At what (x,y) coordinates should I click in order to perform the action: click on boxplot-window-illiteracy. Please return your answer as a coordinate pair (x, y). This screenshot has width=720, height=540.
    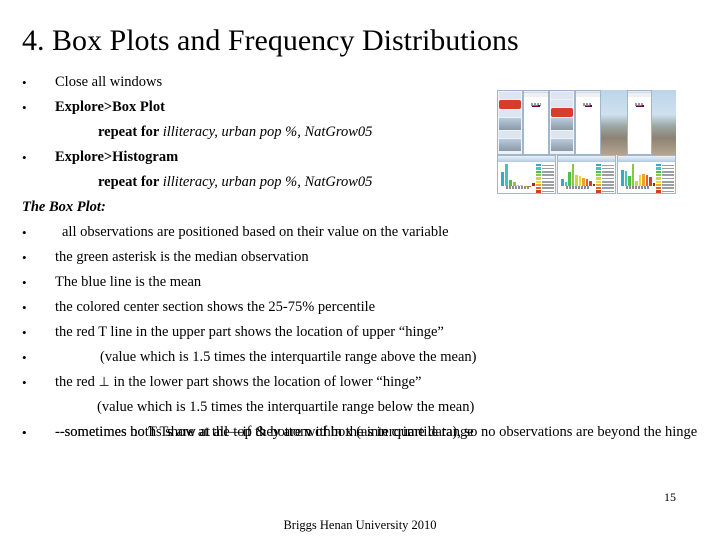
    Looking at the image, I should click on (536, 122).